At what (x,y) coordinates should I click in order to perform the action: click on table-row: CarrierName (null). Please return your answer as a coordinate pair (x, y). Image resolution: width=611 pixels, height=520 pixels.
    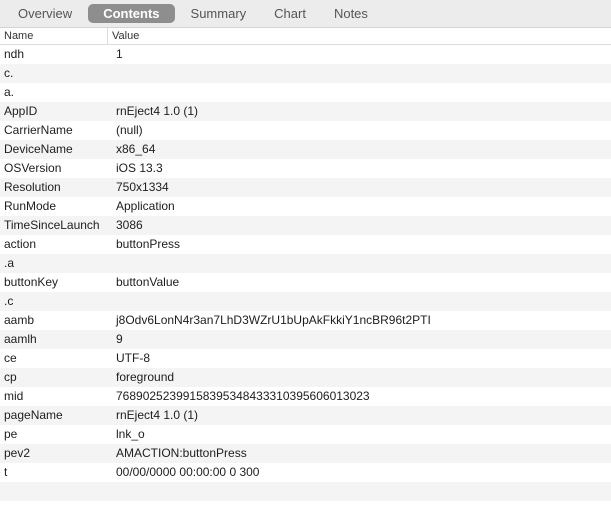
    Looking at the image, I should click on (305, 130).